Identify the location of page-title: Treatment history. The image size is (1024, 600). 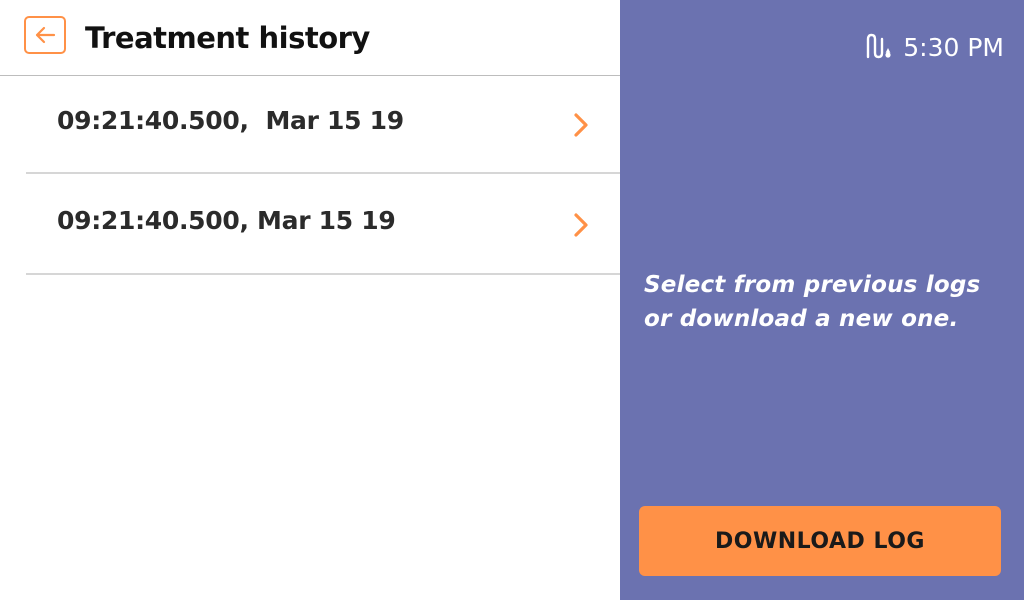
(227, 38).